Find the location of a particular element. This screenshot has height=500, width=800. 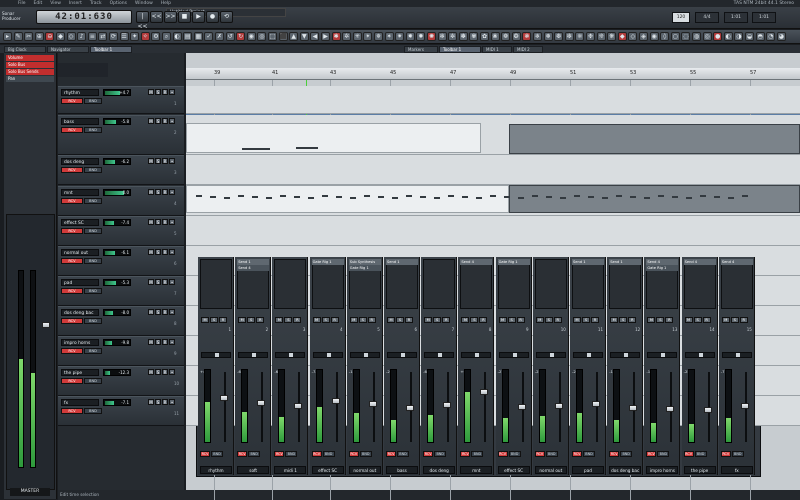

tab-toolbar-1: Toolbar 1 is located at coordinates (111, 49).